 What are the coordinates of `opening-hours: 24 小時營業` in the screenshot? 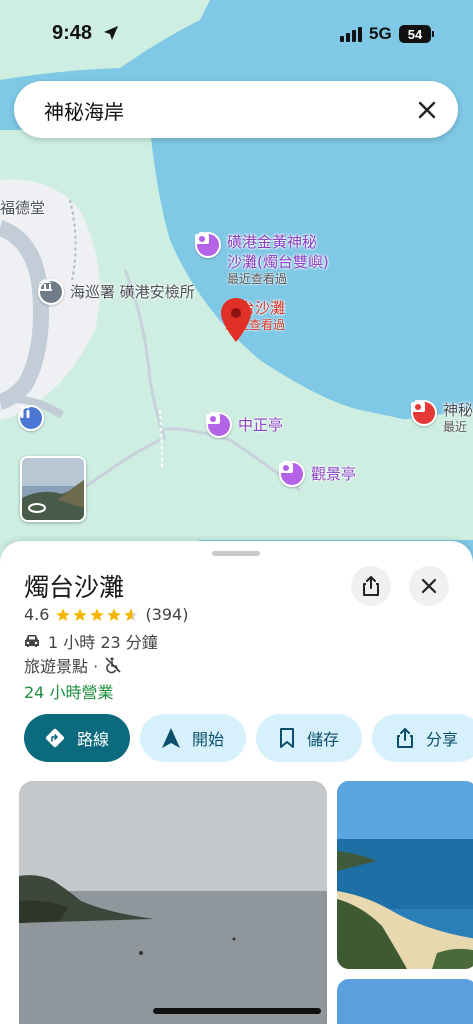 It's located at (68, 691).